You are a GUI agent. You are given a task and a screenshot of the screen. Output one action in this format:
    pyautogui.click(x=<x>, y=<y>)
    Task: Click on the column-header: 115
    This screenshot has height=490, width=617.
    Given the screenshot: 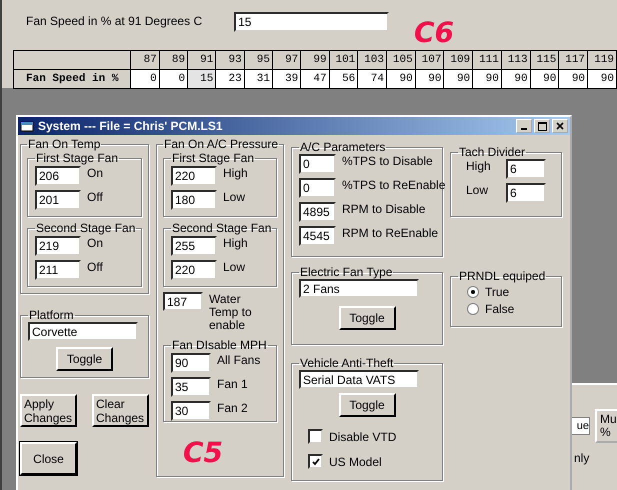 What is the action you would take?
    pyautogui.click(x=544, y=60)
    